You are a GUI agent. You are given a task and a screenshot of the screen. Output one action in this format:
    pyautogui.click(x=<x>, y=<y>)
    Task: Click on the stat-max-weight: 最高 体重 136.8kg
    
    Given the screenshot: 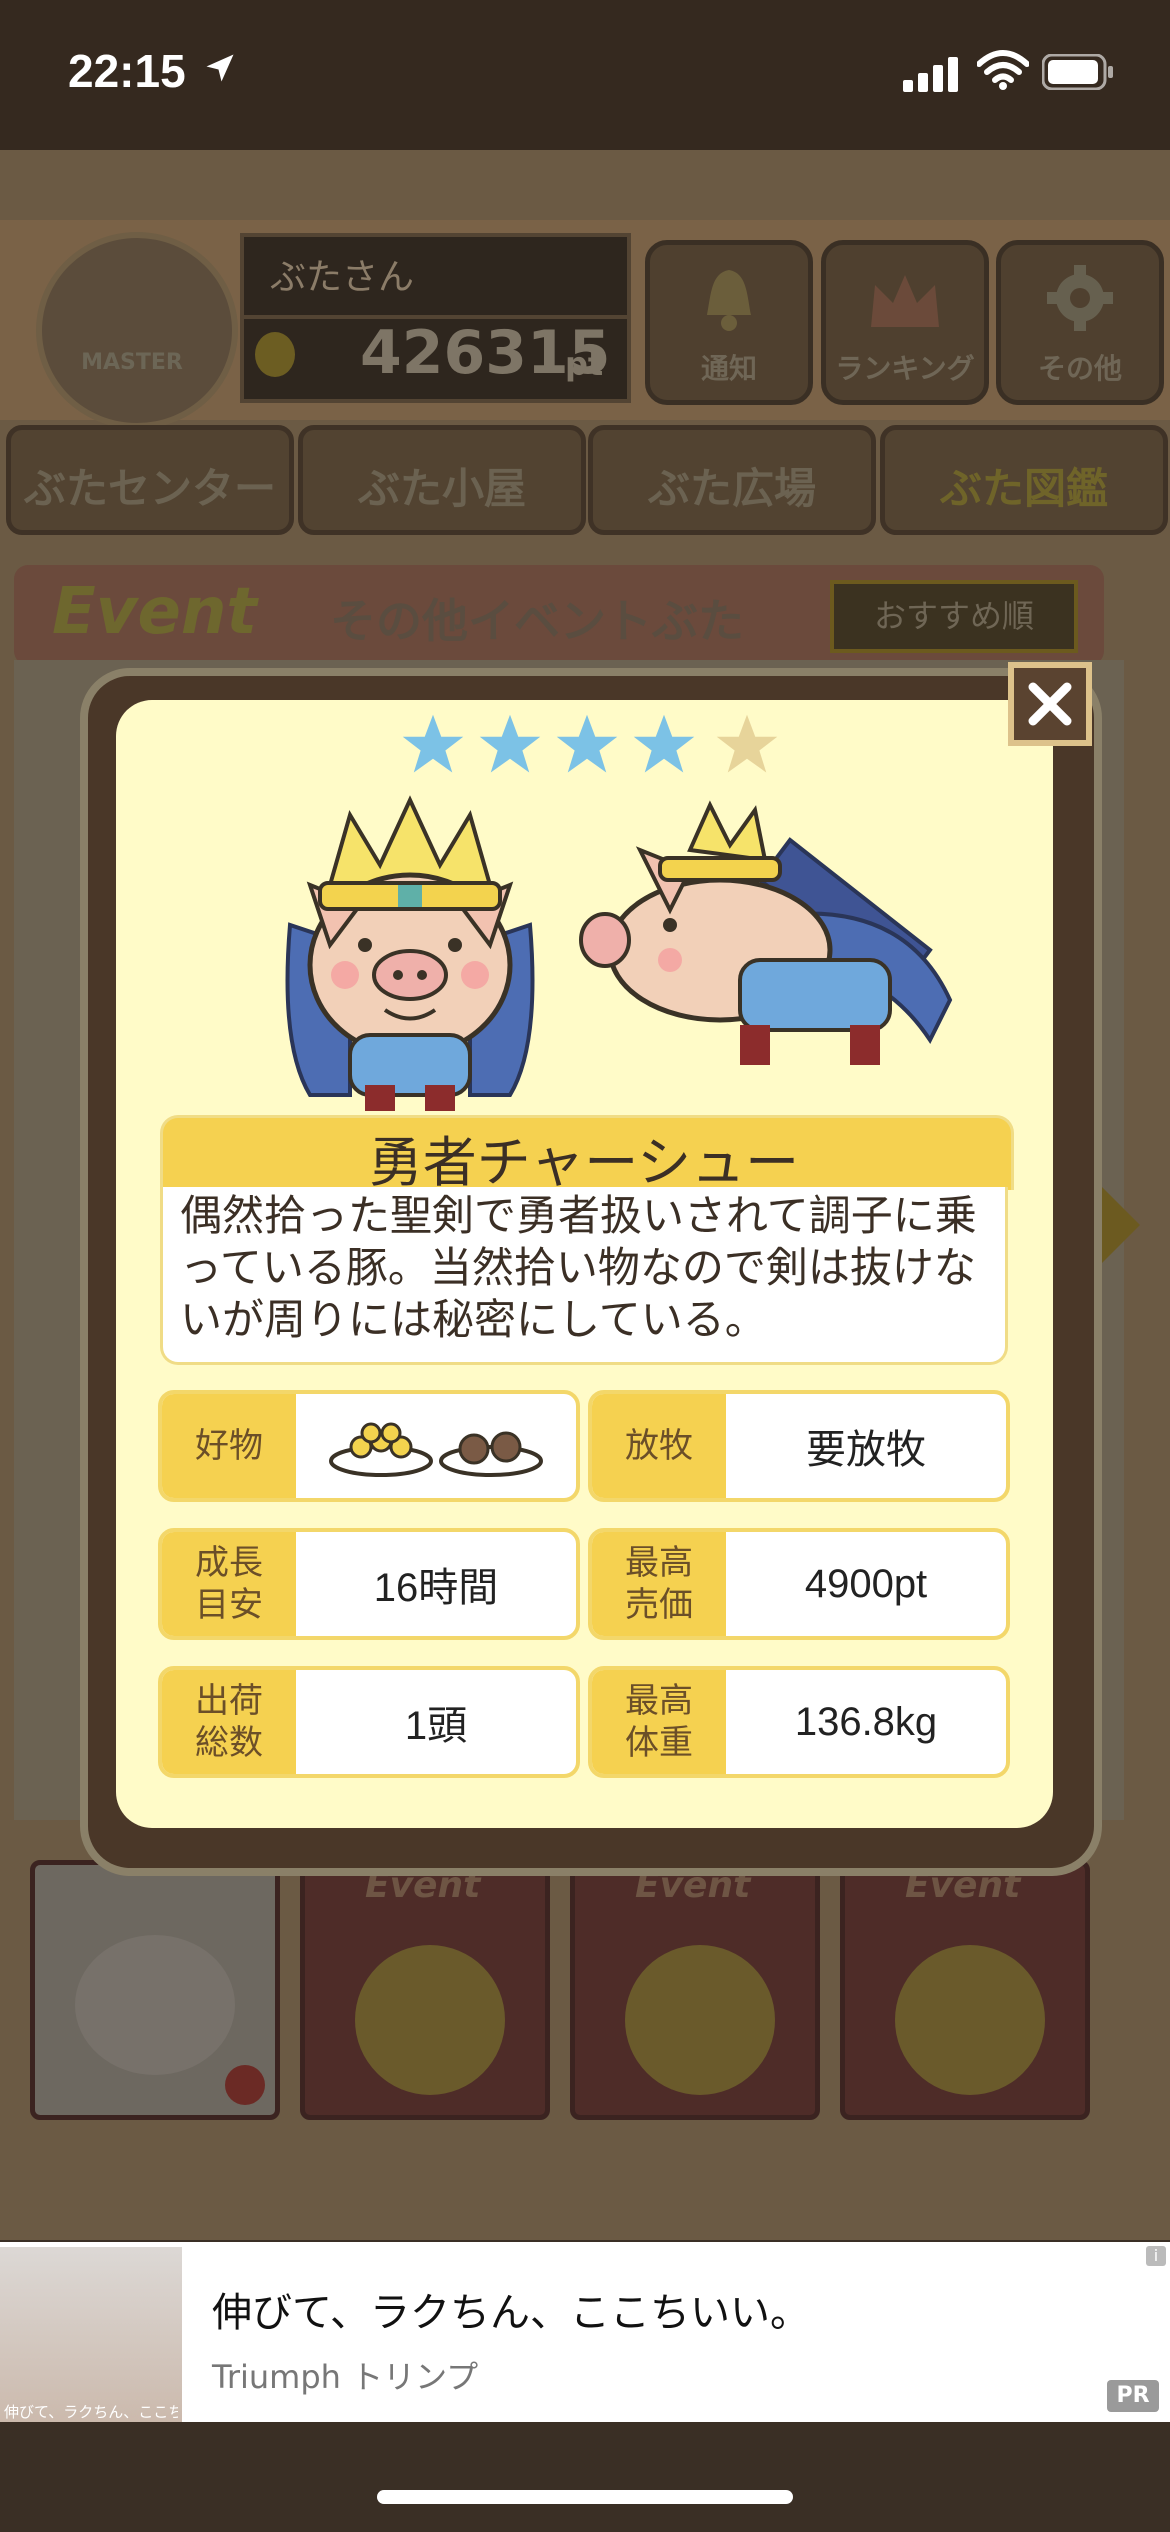 What is the action you would take?
    pyautogui.click(x=799, y=1722)
    